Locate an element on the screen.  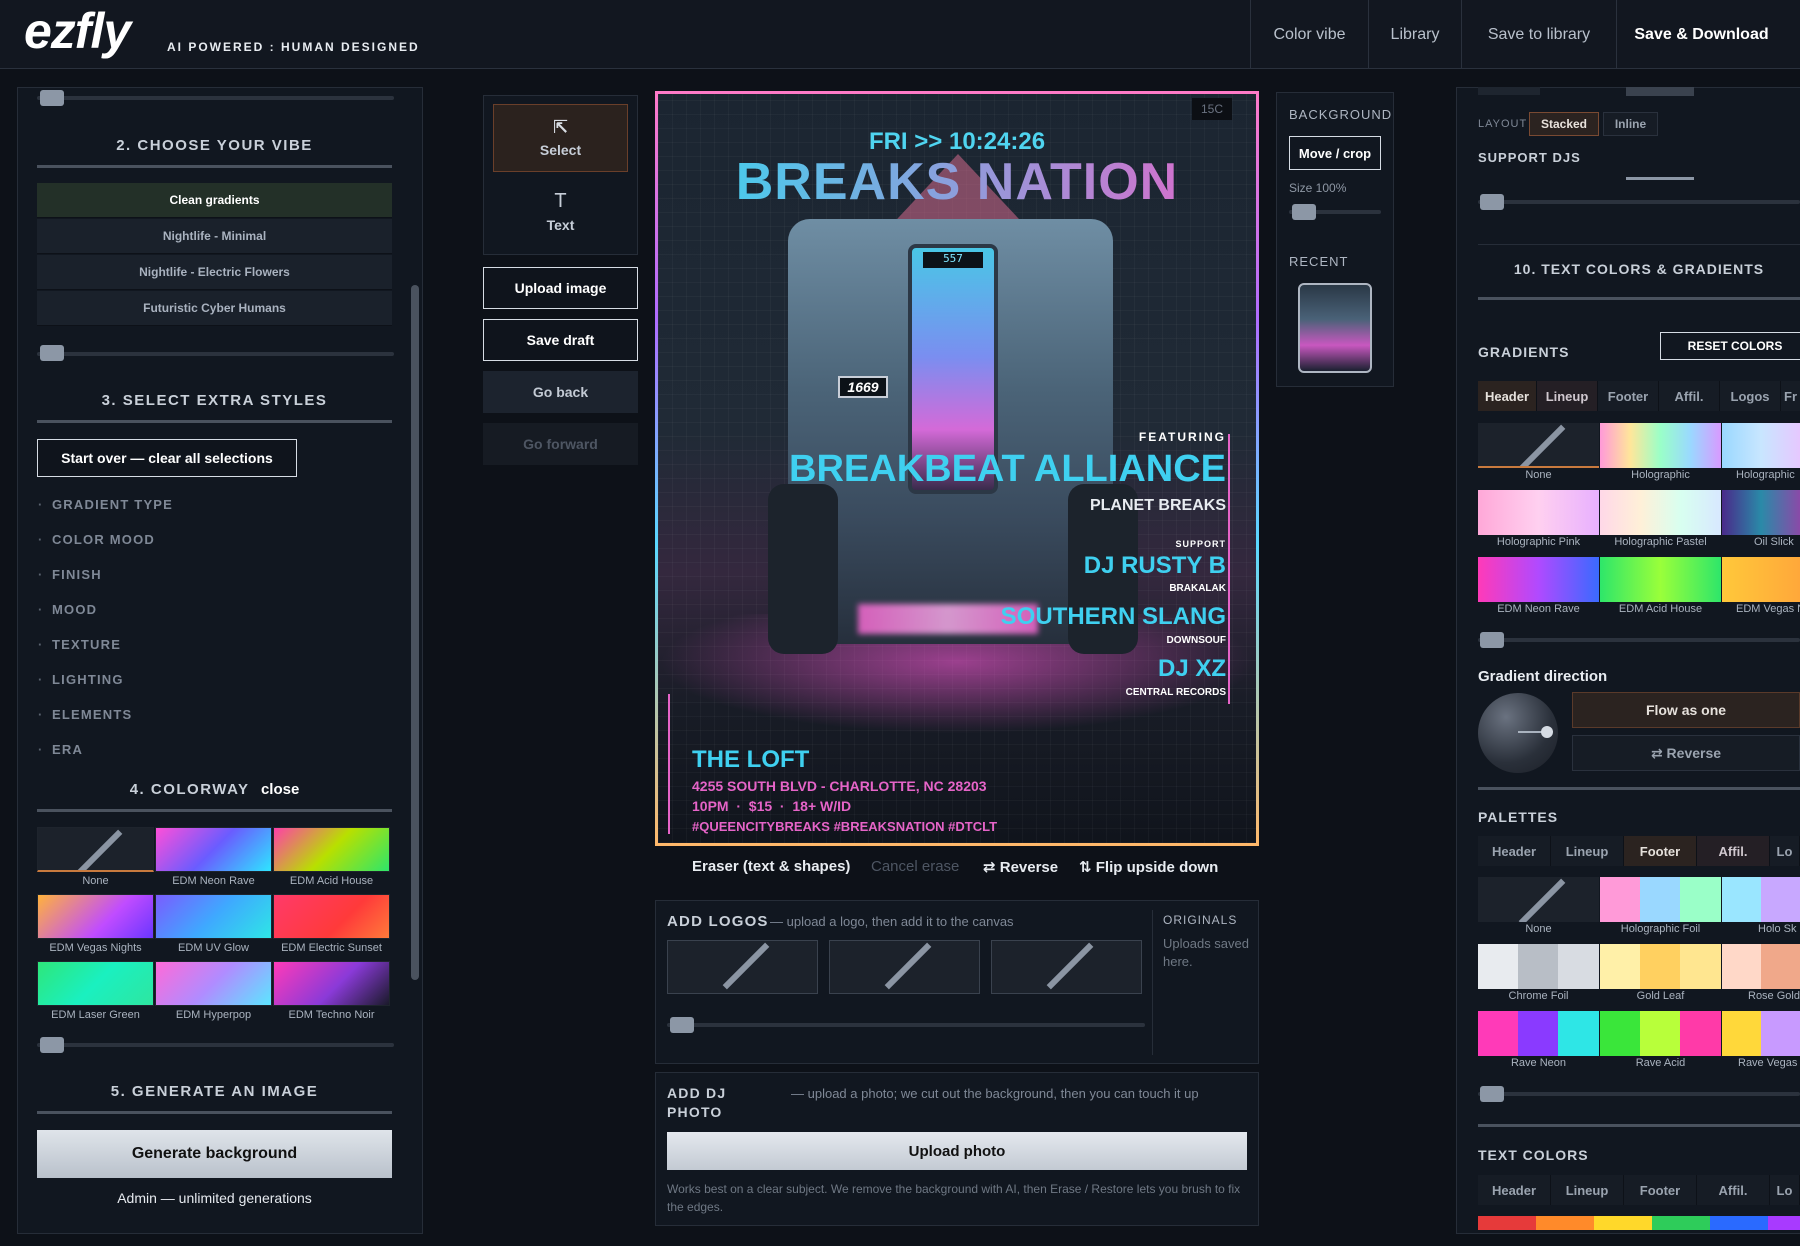
go-forward-button: Go forward is located at coordinates (560, 444).